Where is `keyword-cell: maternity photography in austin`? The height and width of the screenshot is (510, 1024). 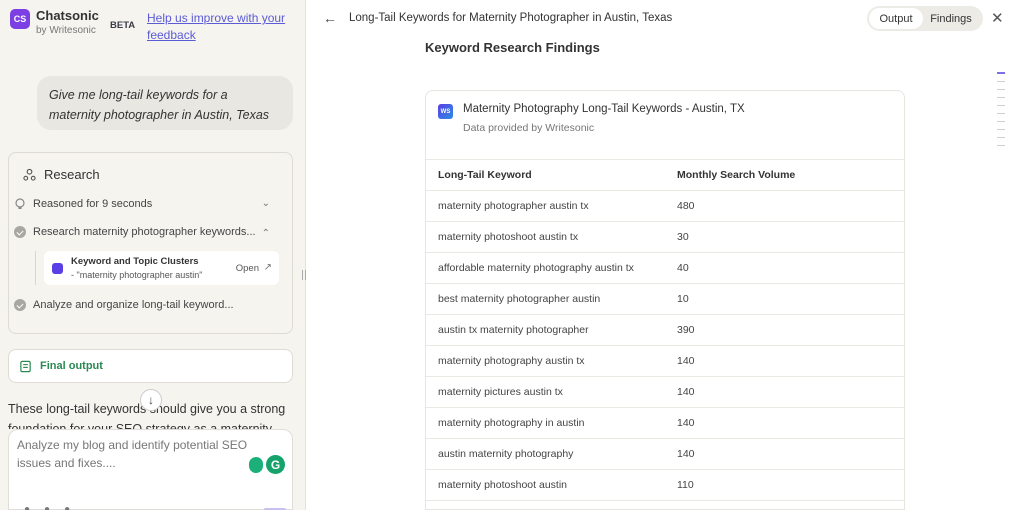
keyword-cell: maternity photography in austin is located at coordinates (545, 423).